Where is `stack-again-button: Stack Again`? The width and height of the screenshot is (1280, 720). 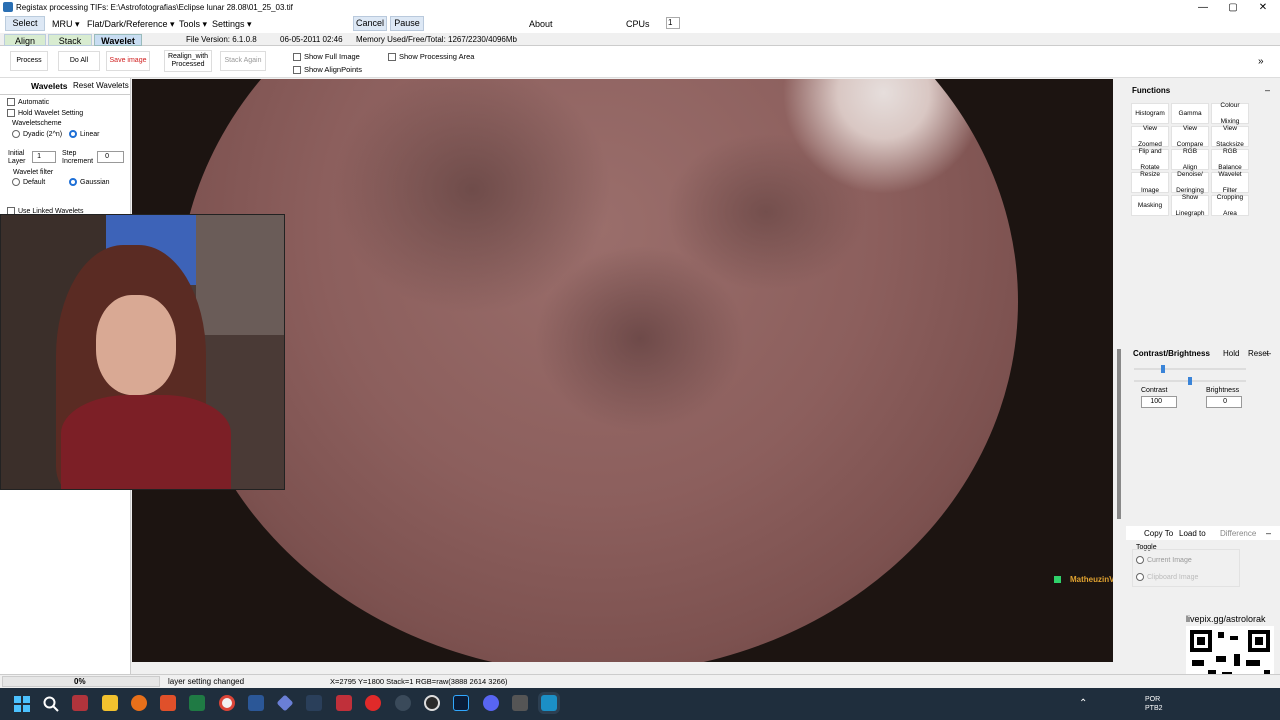 stack-again-button: Stack Again is located at coordinates (243, 61).